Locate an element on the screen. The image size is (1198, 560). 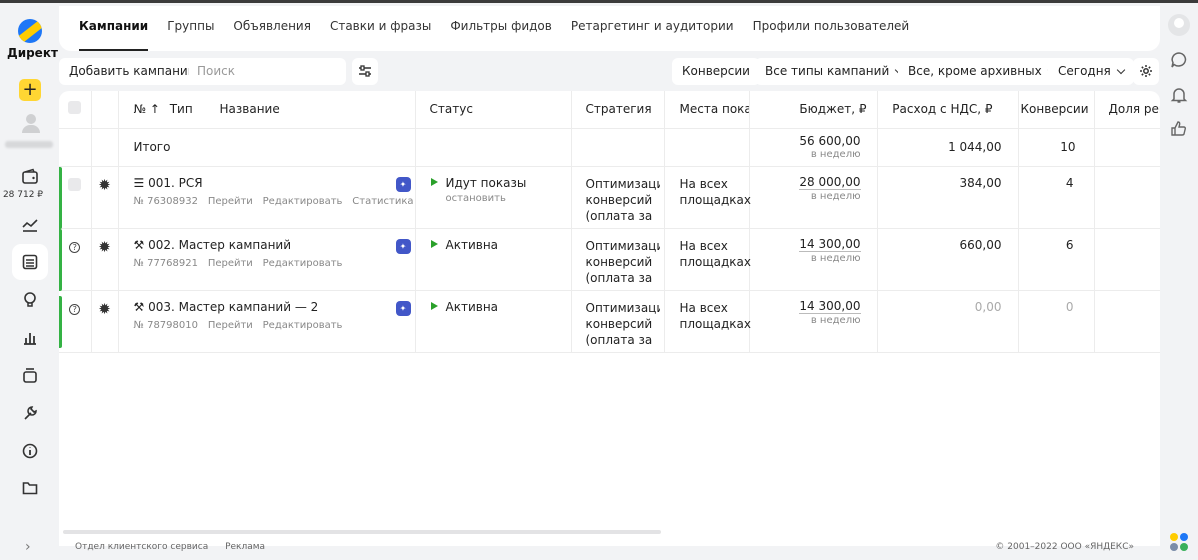
filter-settings-button is located at coordinates (365, 71).